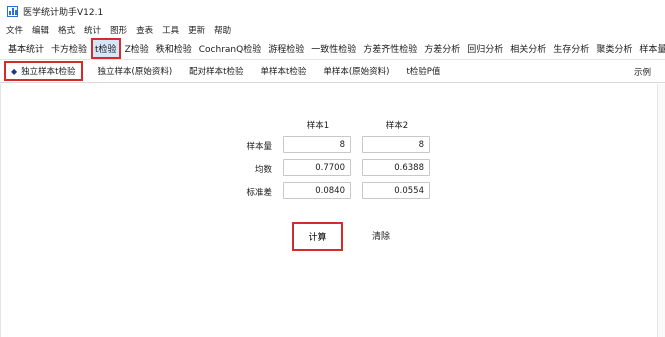 The height and width of the screenshot is (337, 665). What do you see at coordinates (135, 71) in the screenshot?
I see `tab-independent-samples-raw: 独立样本(原始资料)` at bounding box center [135, 71].